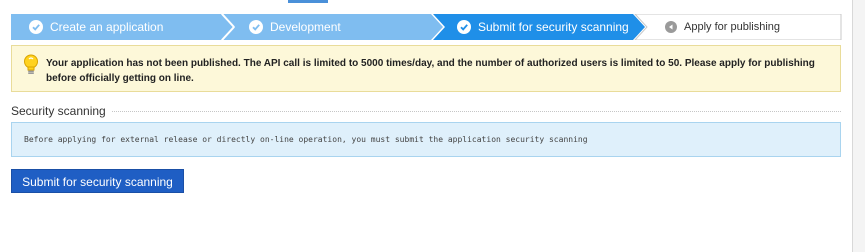 This screenshot has width=865, height=252. What do you see at coordinates (61, 111) in the screenshot?
I see `section-title: Security scanning` at bounding box center [61, 111].